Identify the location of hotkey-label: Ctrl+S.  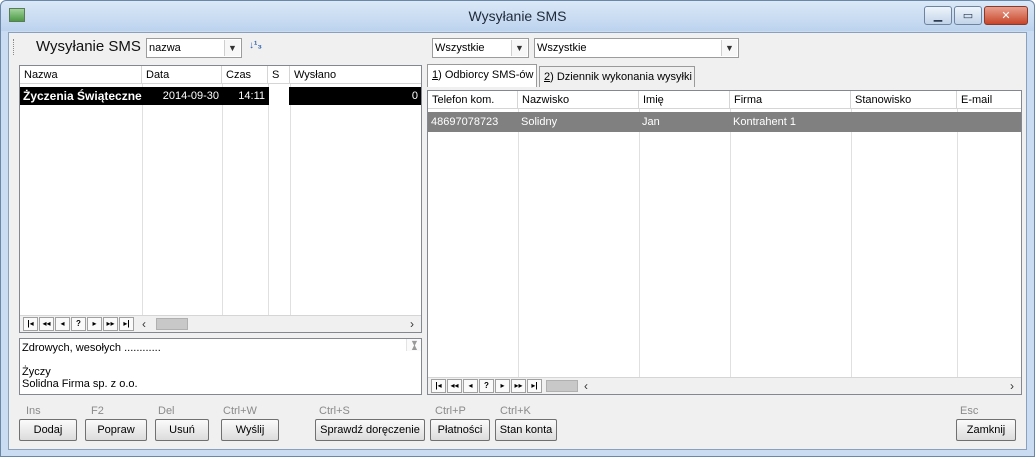
(334, 411).